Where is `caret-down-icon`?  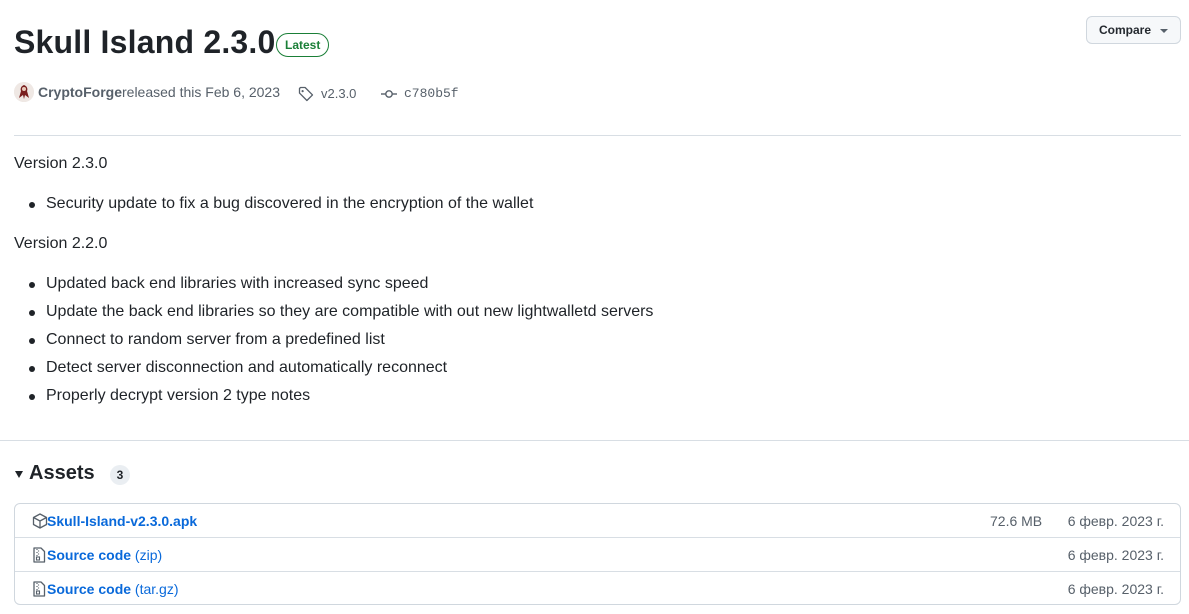 caret-down-icon is located at coordinates (19, 474).